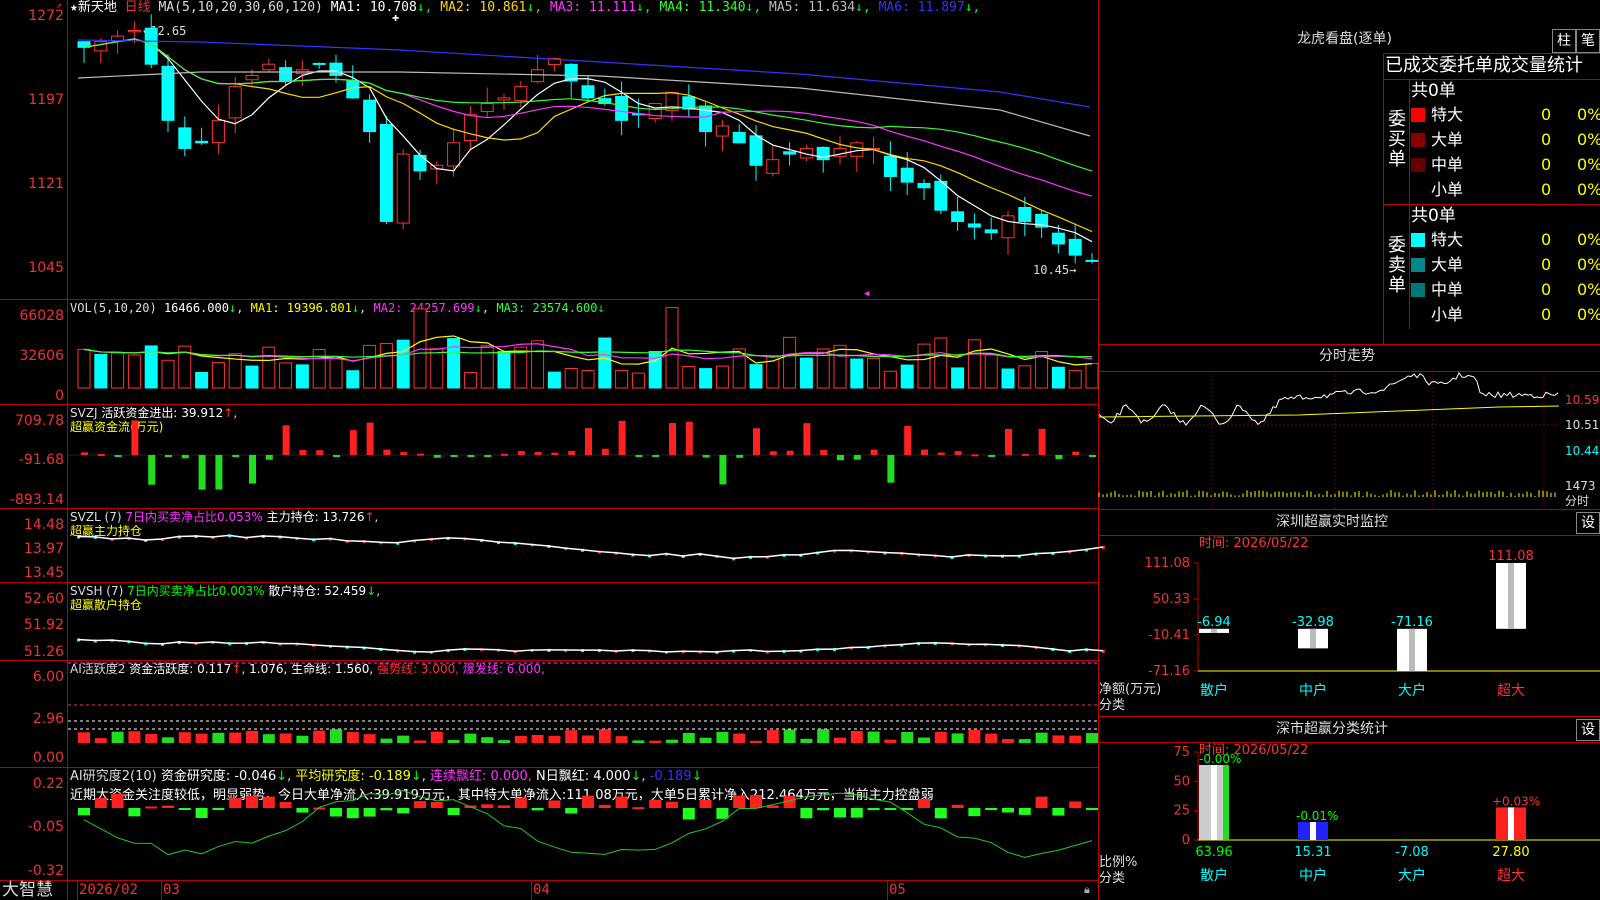 This screenshot has height=900, width=1600. What do you see at coordinates (1168, 563) in the screenshot?
I see `y-tick-label: 111.08` at bounding box center [1168, 563].